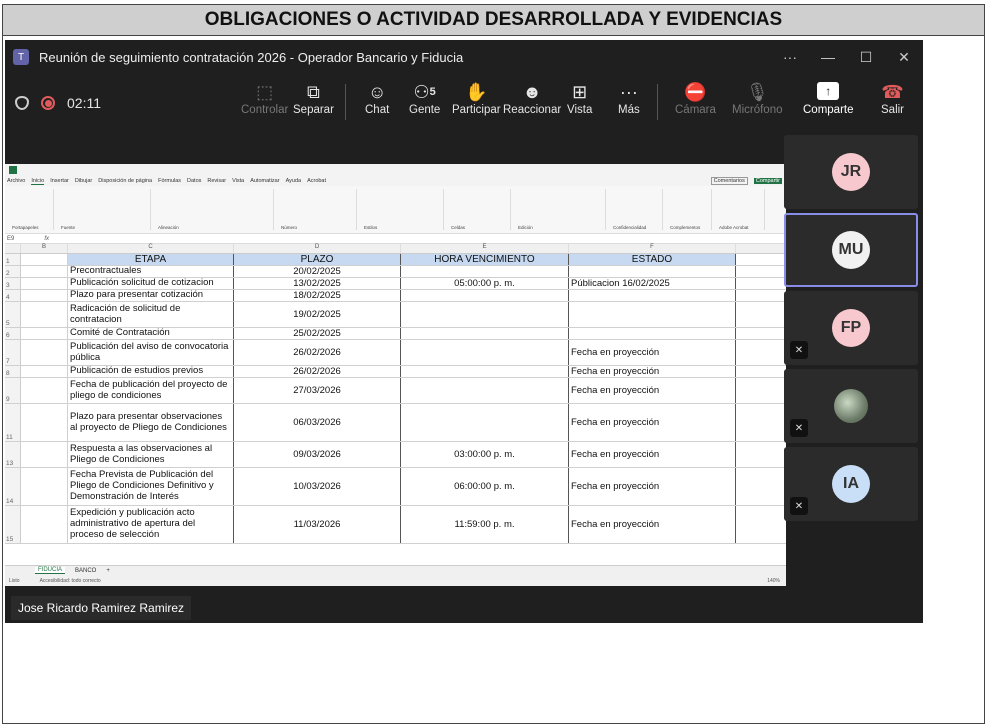  Describe the element at coordinates (851, 250) in the screenshot. I see `participant-tile: MU` at that location.